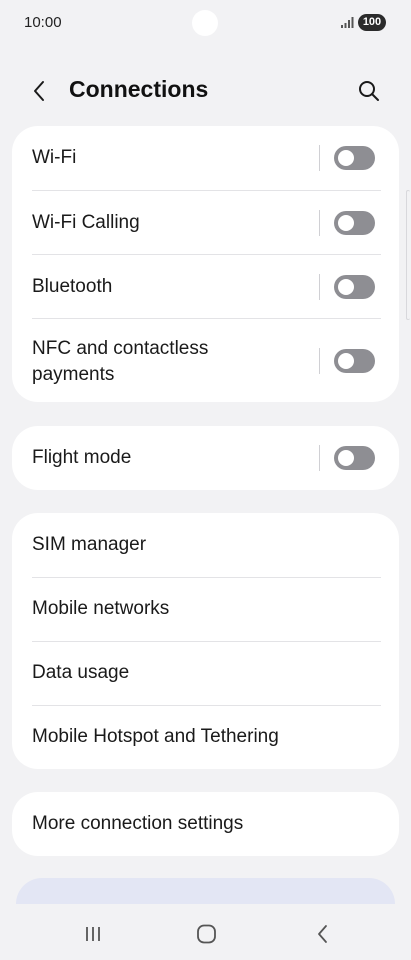 The width and height of the screenshot is (411, 960). What do you see at coordinates (89, 544) in the screenshot?
I see `sim-manager-label: SIM manager` at bounding box center [89, 544].